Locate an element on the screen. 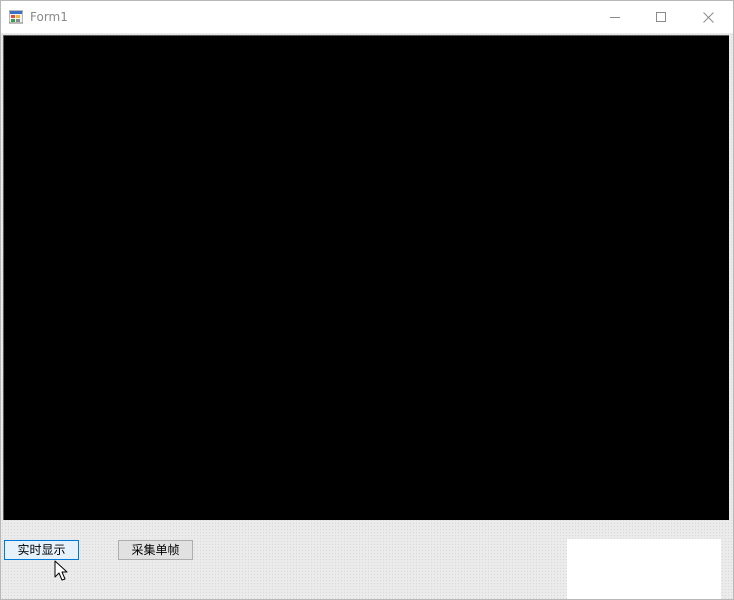  maximize-icon is located at coordinates (661, 17).